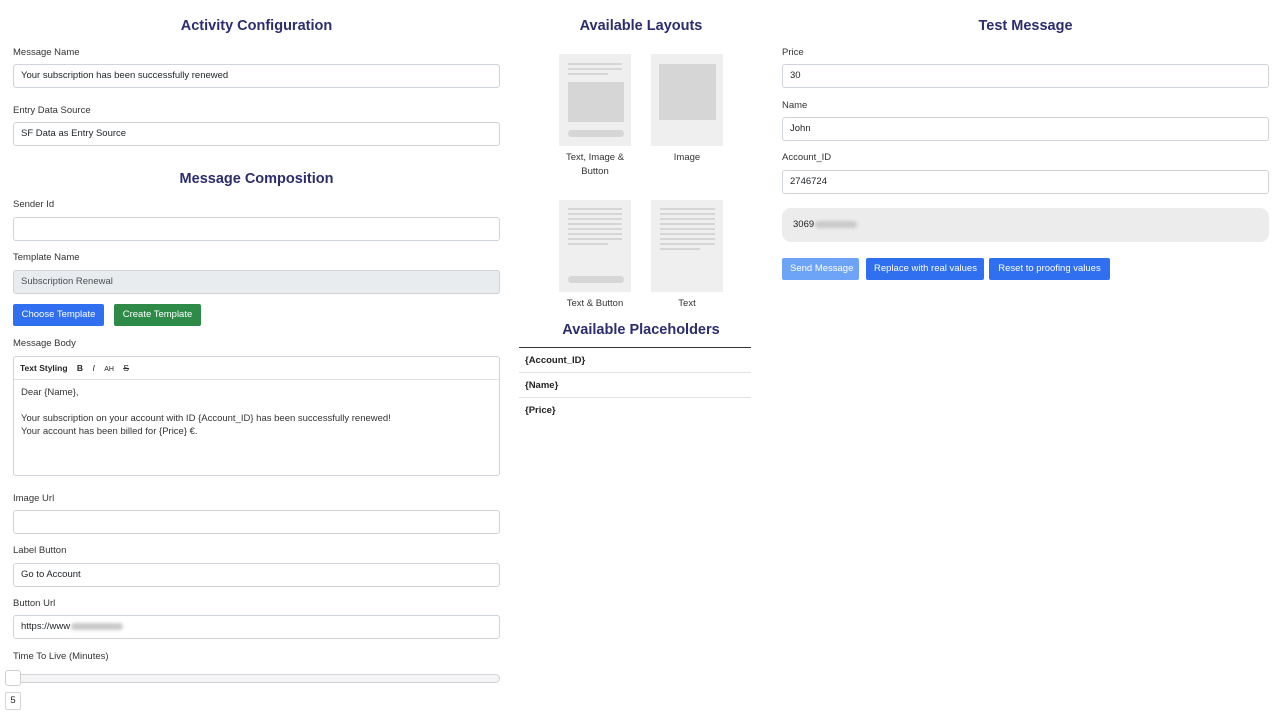  I want to click on time-to-live-label: Time To Live (Minutes), so click(61, 656).